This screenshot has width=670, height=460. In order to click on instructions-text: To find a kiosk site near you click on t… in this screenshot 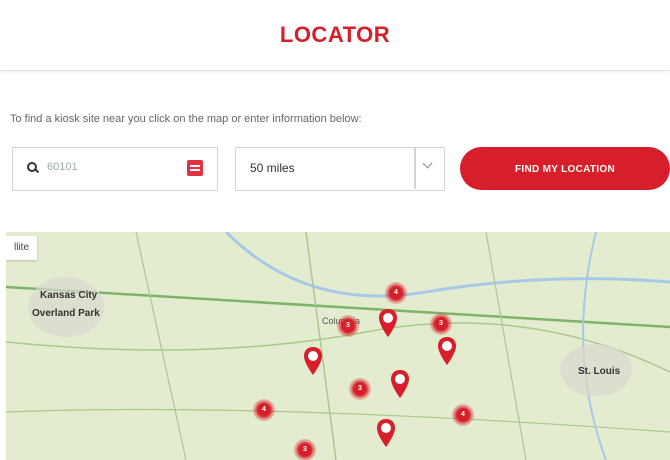, I will do `click(186, 119)`.